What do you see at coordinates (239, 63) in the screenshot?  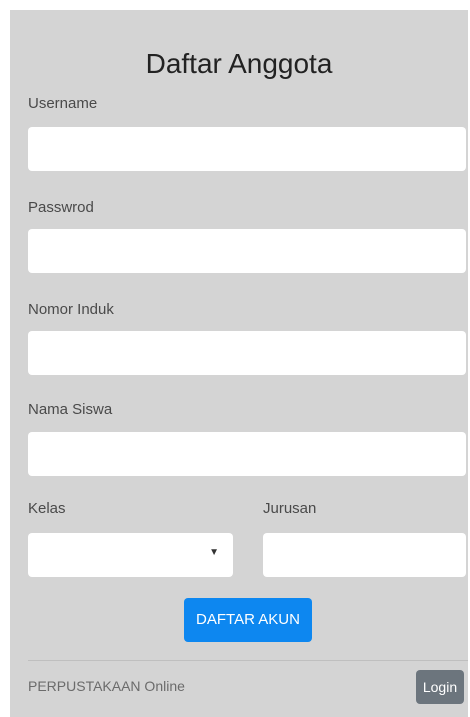 I see `form-title: Daftar Anggota` at bounding box center [239, 63].